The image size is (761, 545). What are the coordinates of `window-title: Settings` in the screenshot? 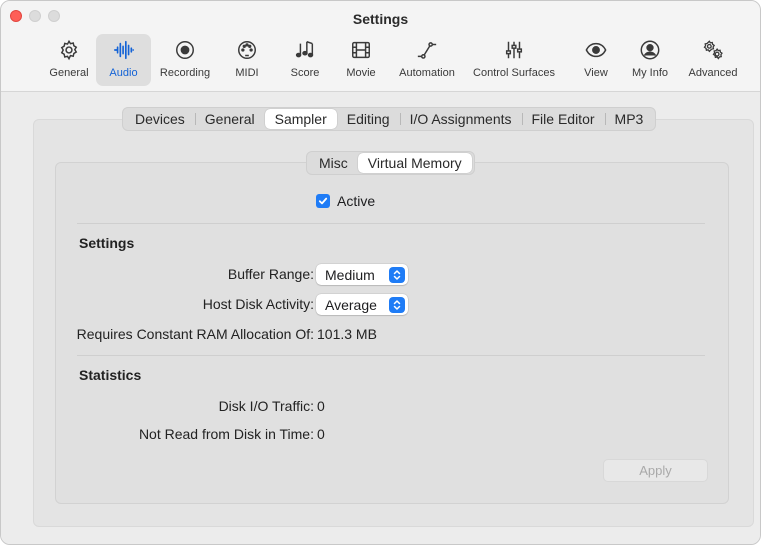 It's located at (380, 19).